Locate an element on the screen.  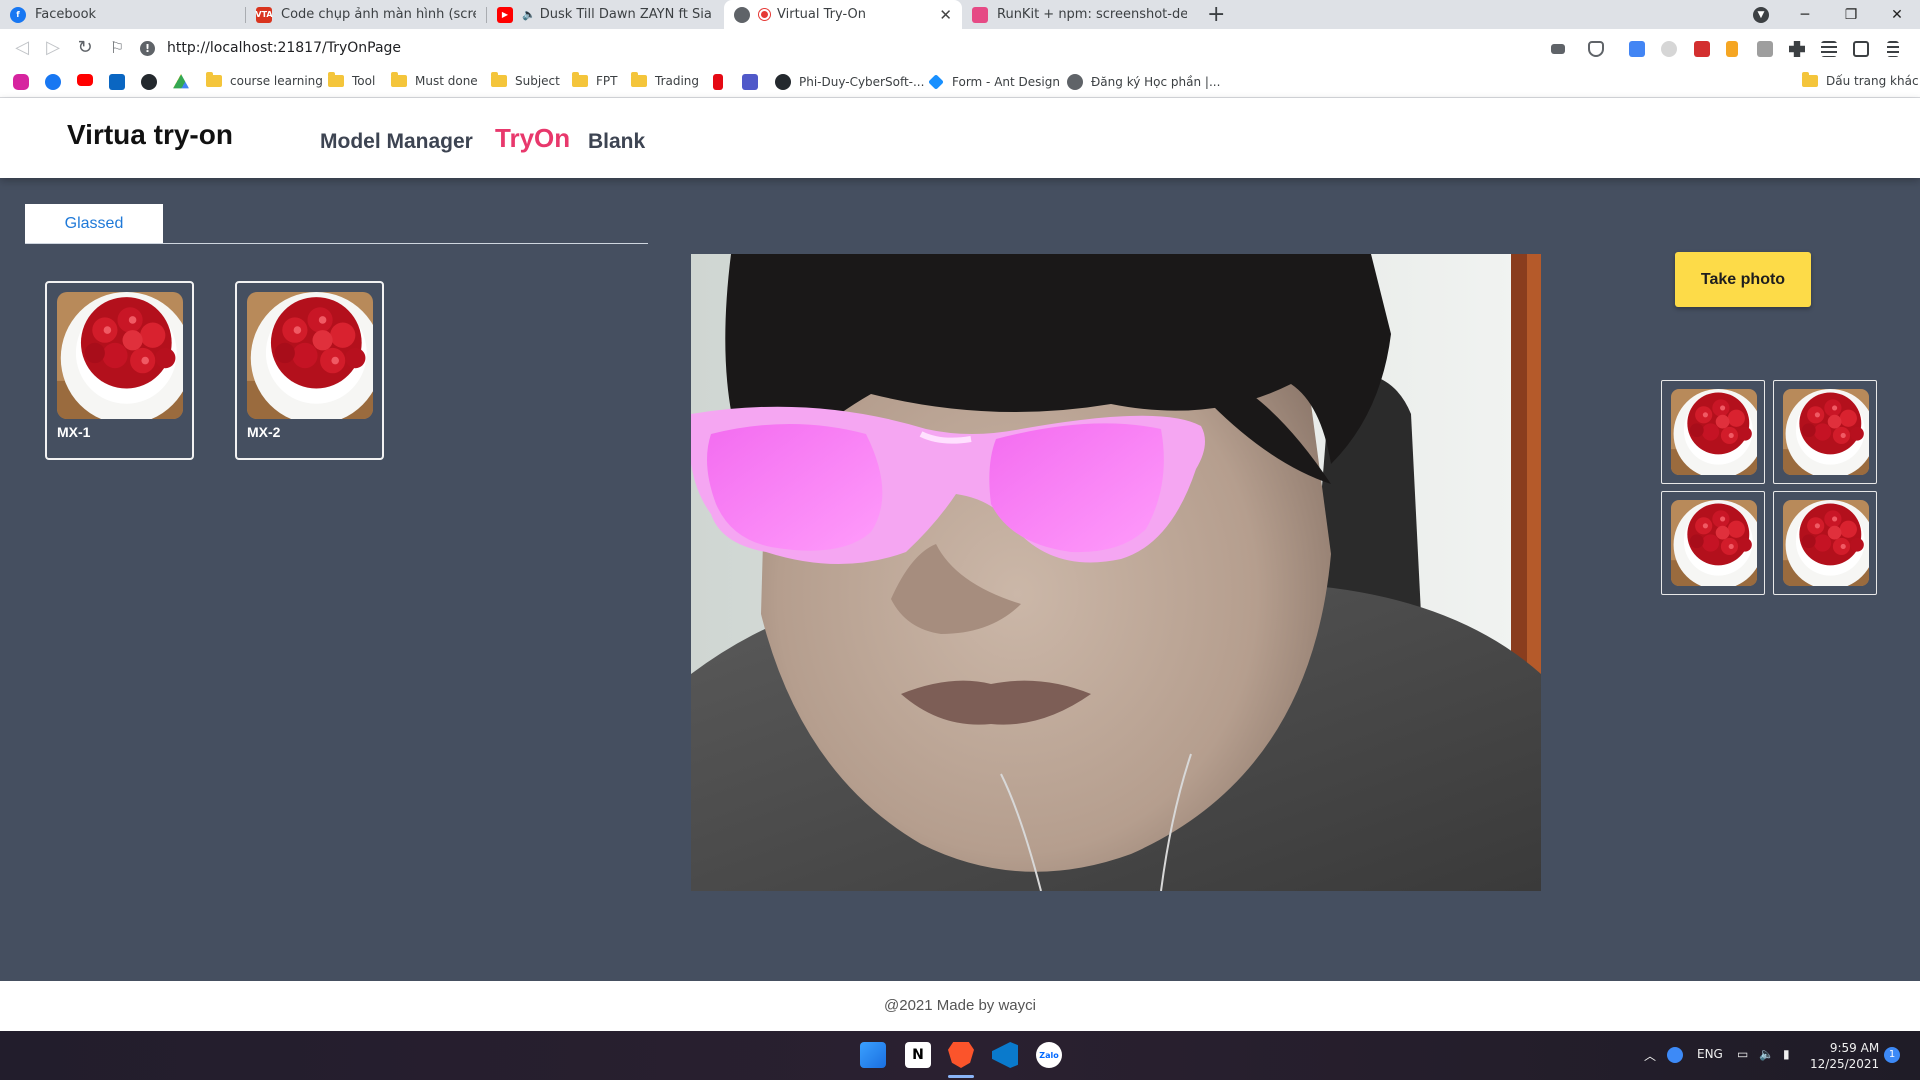
bookmark-netflix is located at coordinates (722, 82).